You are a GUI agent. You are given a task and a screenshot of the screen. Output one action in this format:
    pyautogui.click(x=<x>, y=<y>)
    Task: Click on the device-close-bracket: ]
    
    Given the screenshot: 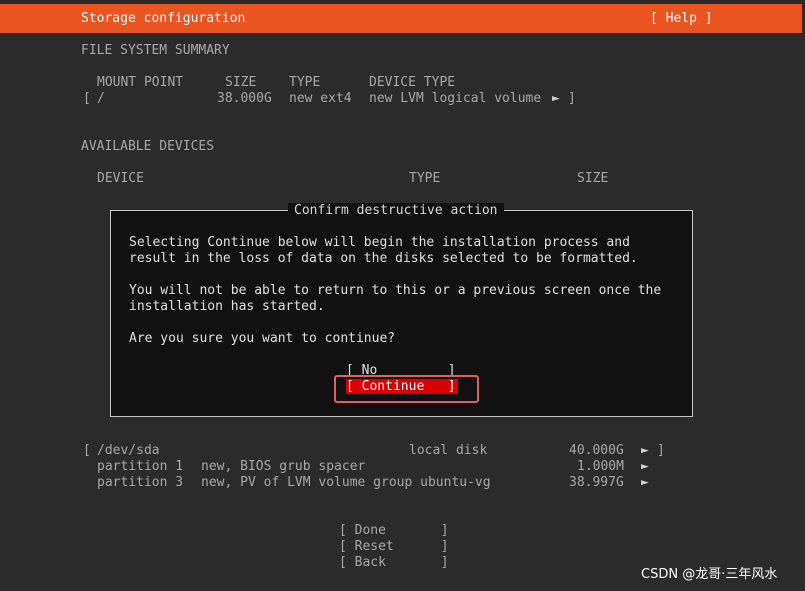 What is the action you would take?
    pyautogui.click(x=661, y=450)
    